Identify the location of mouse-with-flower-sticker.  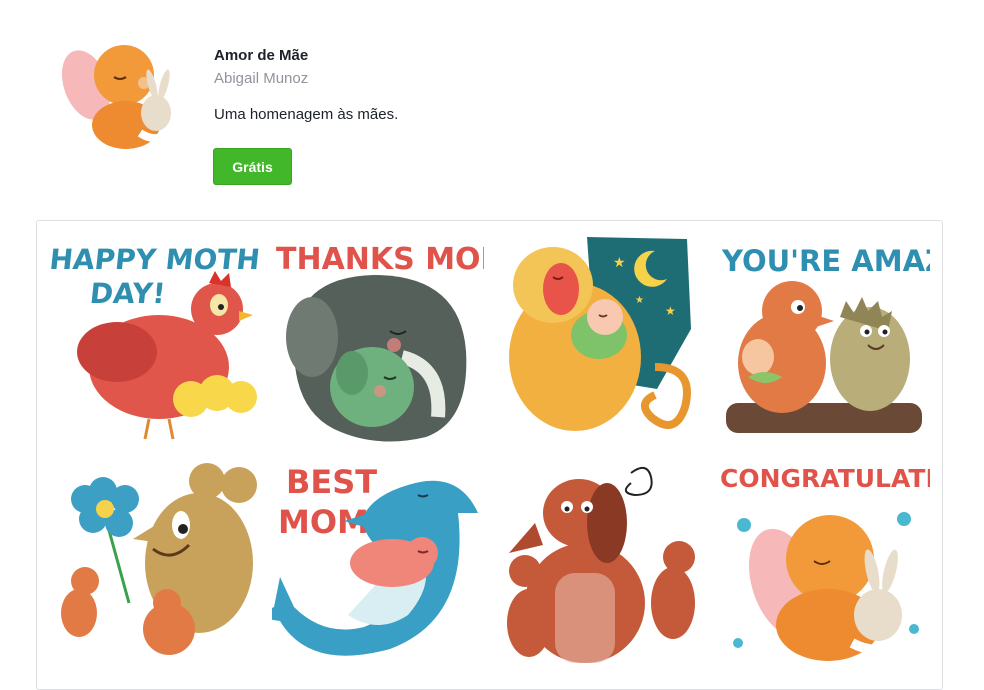
(155, 563).